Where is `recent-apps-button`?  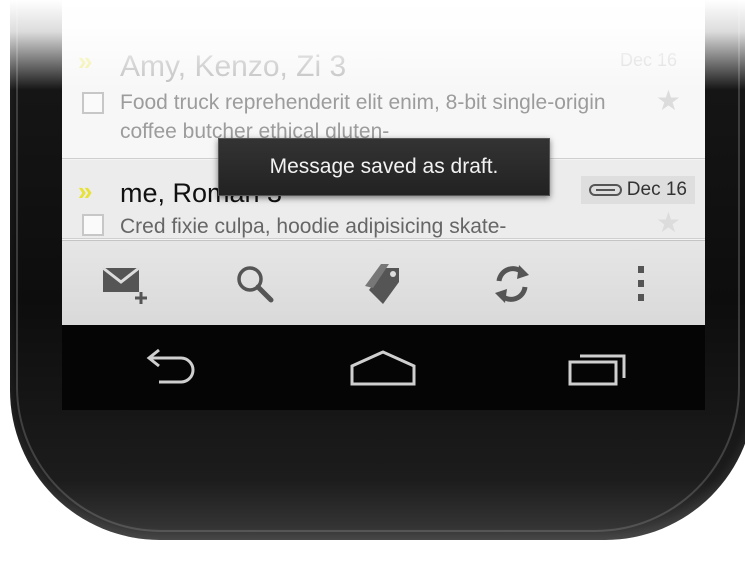 recent-apps-button is located at coordinates (598, 368).